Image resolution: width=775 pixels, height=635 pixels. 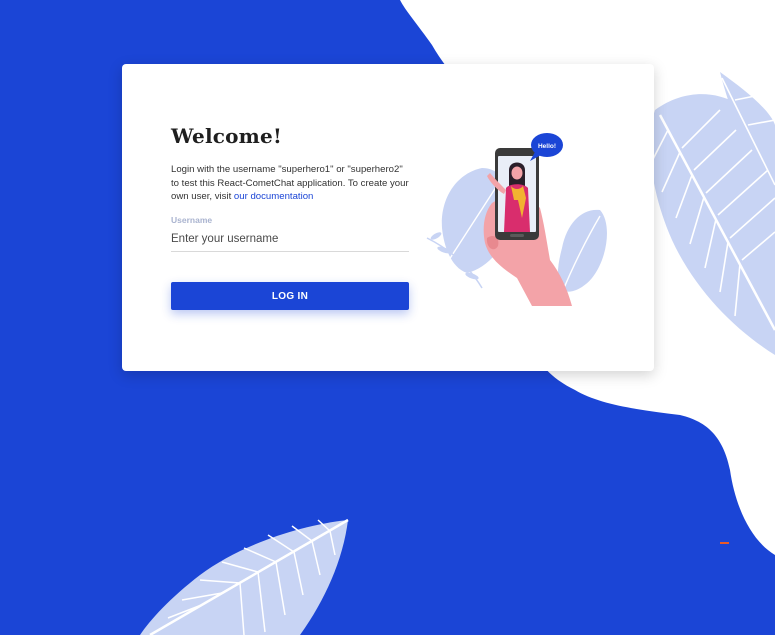 What do you see at coordinates (290, 296) in the screenshot?
I see `login-button: LOG IN` at bounding box center [290, 296].